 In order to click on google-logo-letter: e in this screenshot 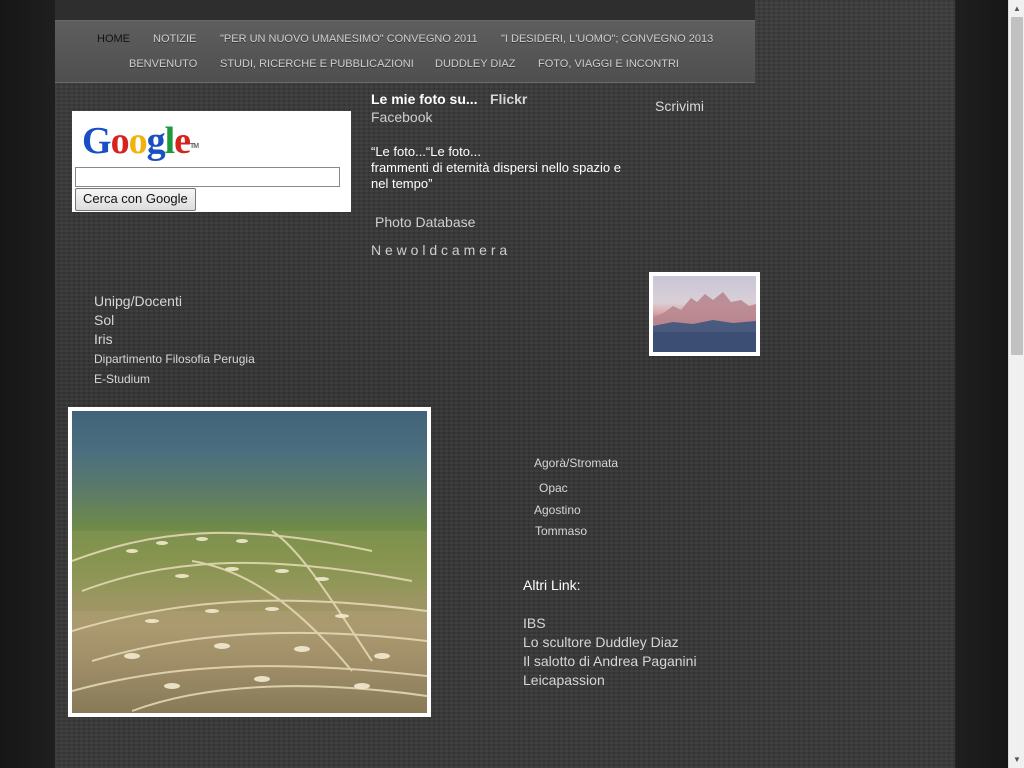, I will do `click(182, 141)`.